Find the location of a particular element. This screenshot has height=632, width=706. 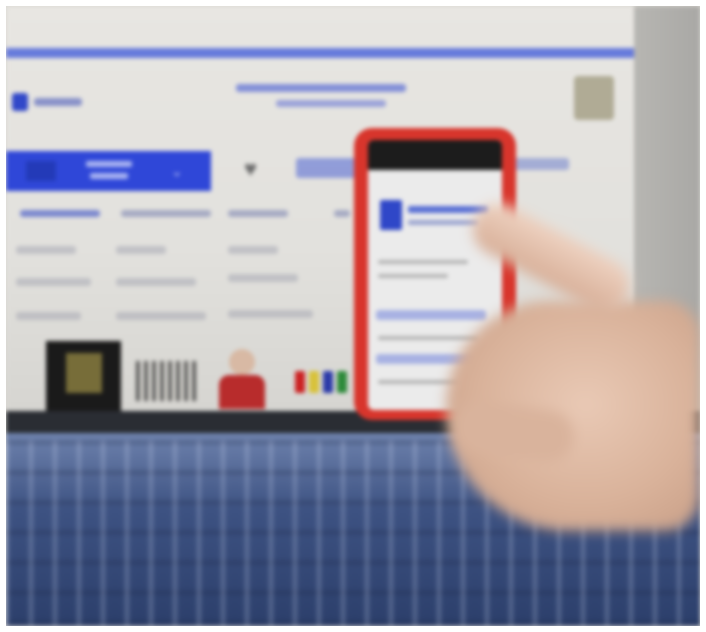

phone-app-logo is located at coordinates (391, 215).